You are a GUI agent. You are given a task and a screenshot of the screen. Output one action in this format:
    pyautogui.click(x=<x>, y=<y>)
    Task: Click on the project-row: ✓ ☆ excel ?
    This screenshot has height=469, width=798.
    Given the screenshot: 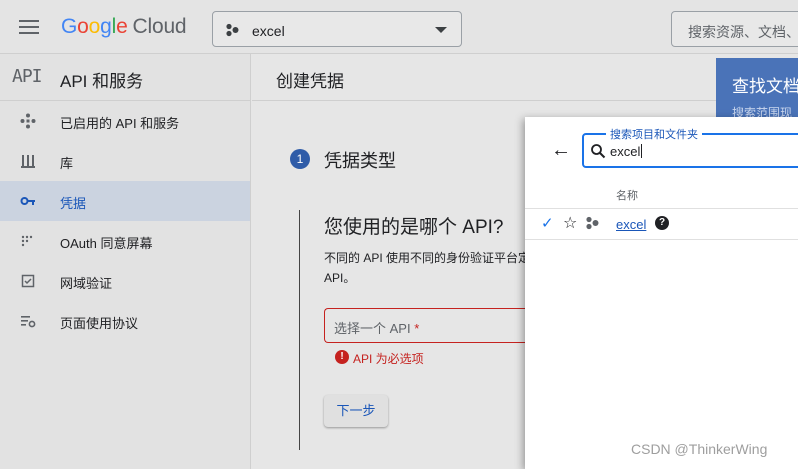 What is the action you would take?
    pyautogui.click(x=661, y=224)
    